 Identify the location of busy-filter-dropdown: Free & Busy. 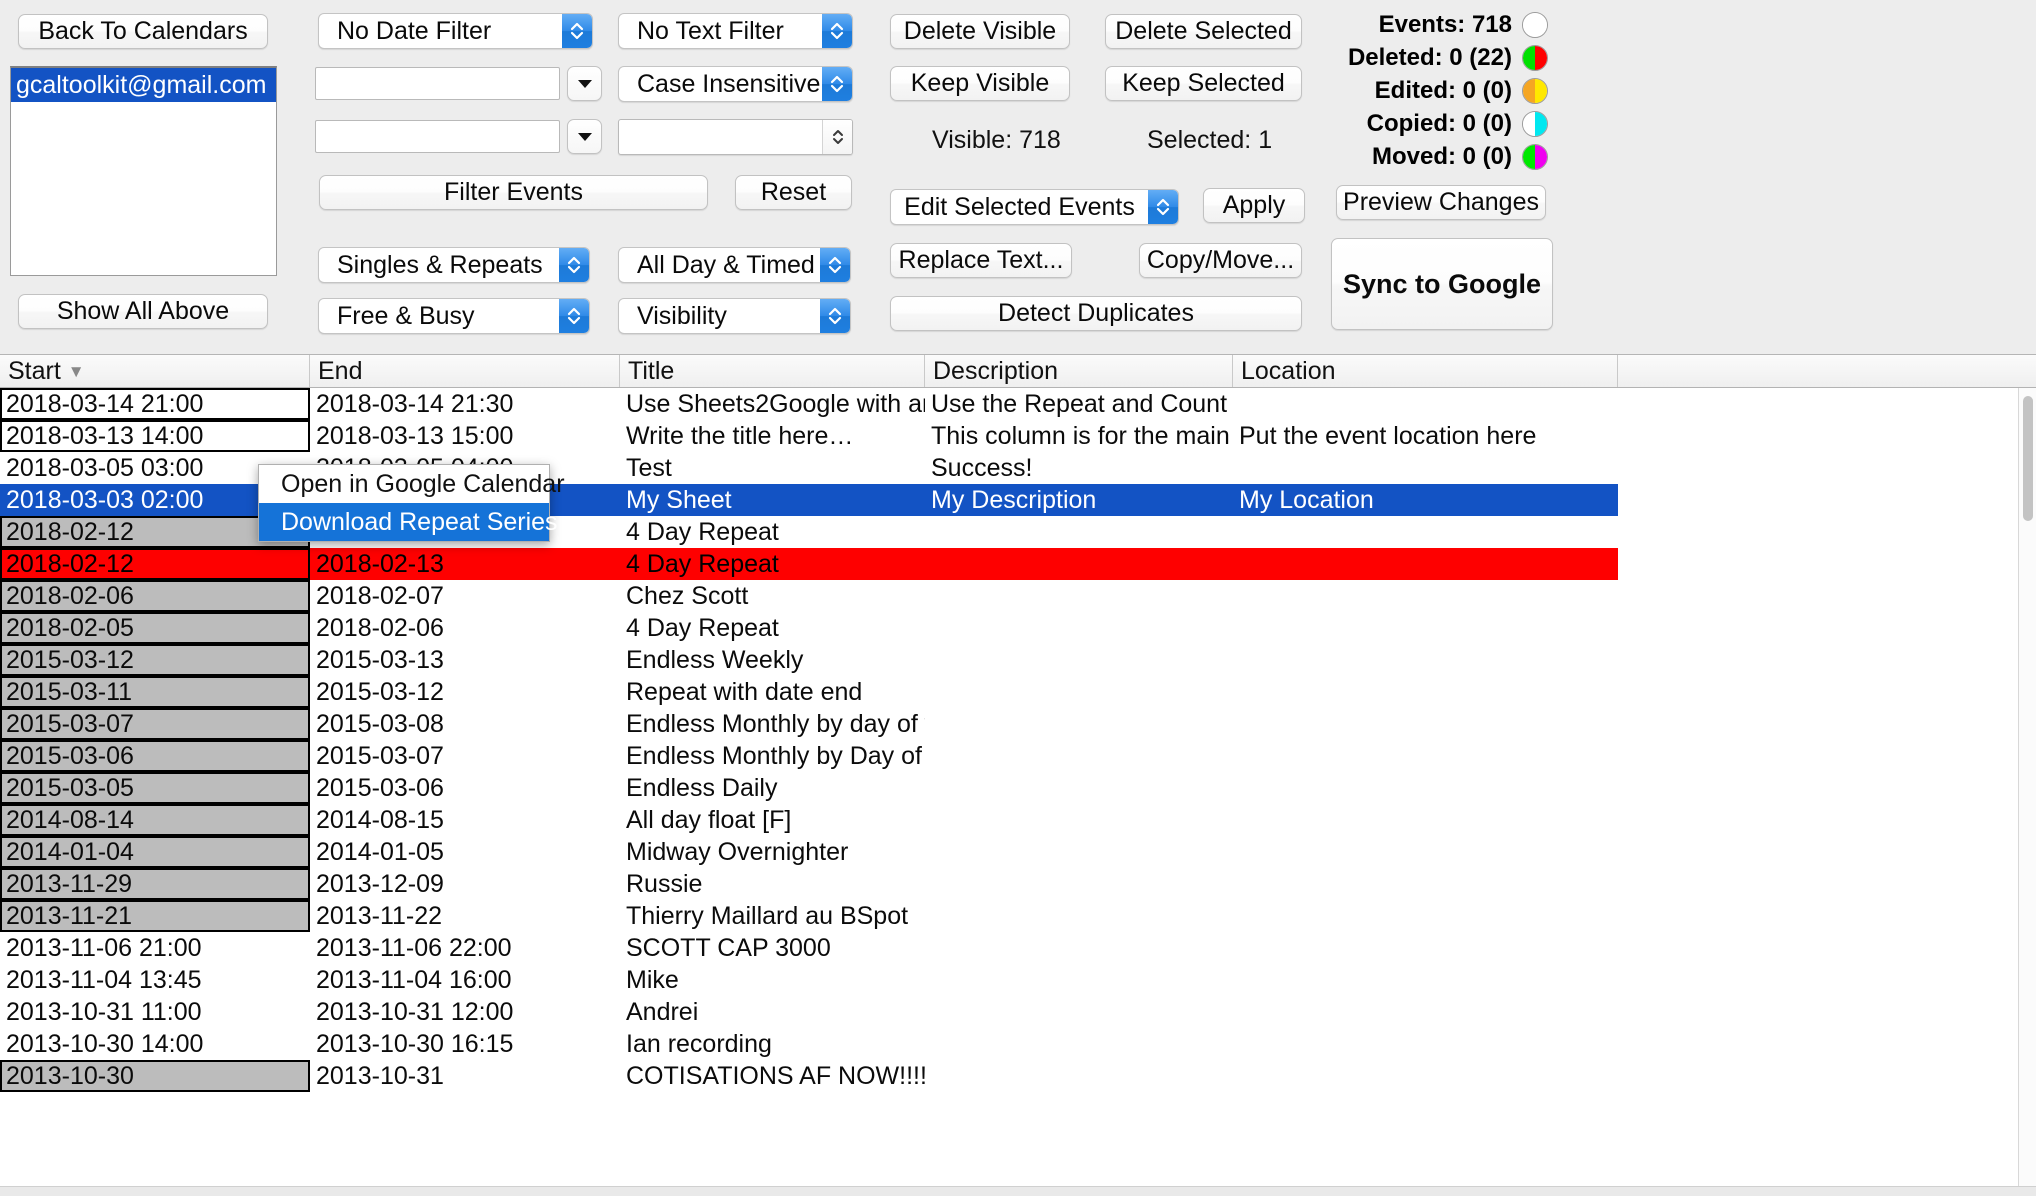
(454, 316).